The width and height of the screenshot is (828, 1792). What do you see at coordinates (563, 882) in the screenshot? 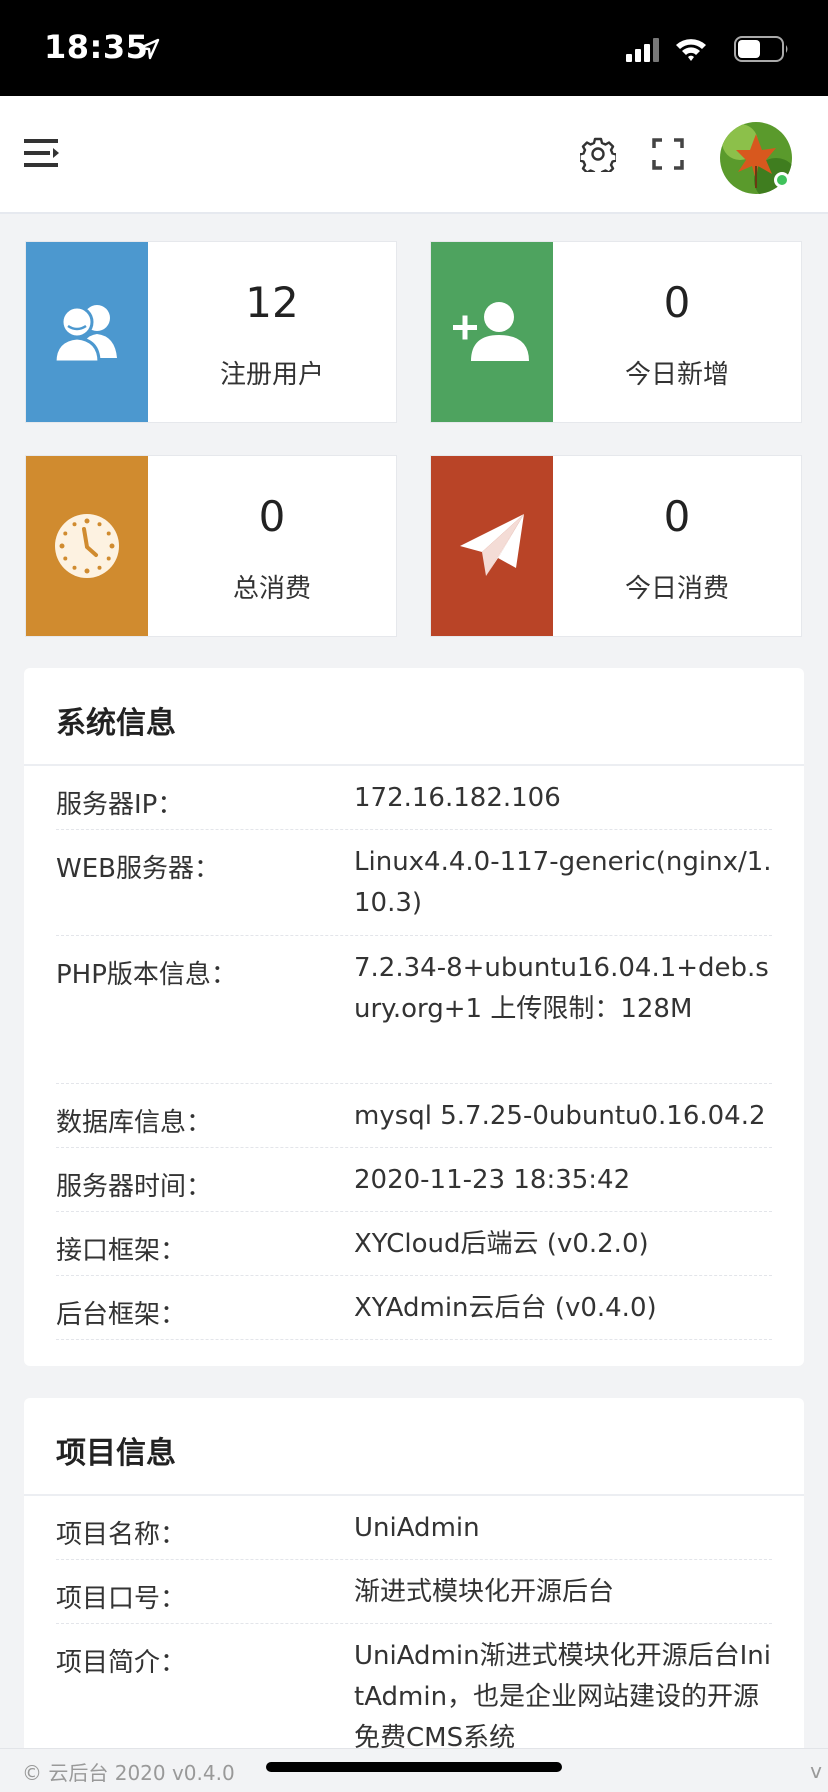
I see `info-value: Linux4.4.0-117-generic(nginx/1.10.3)` at bounding box center [563, 882].